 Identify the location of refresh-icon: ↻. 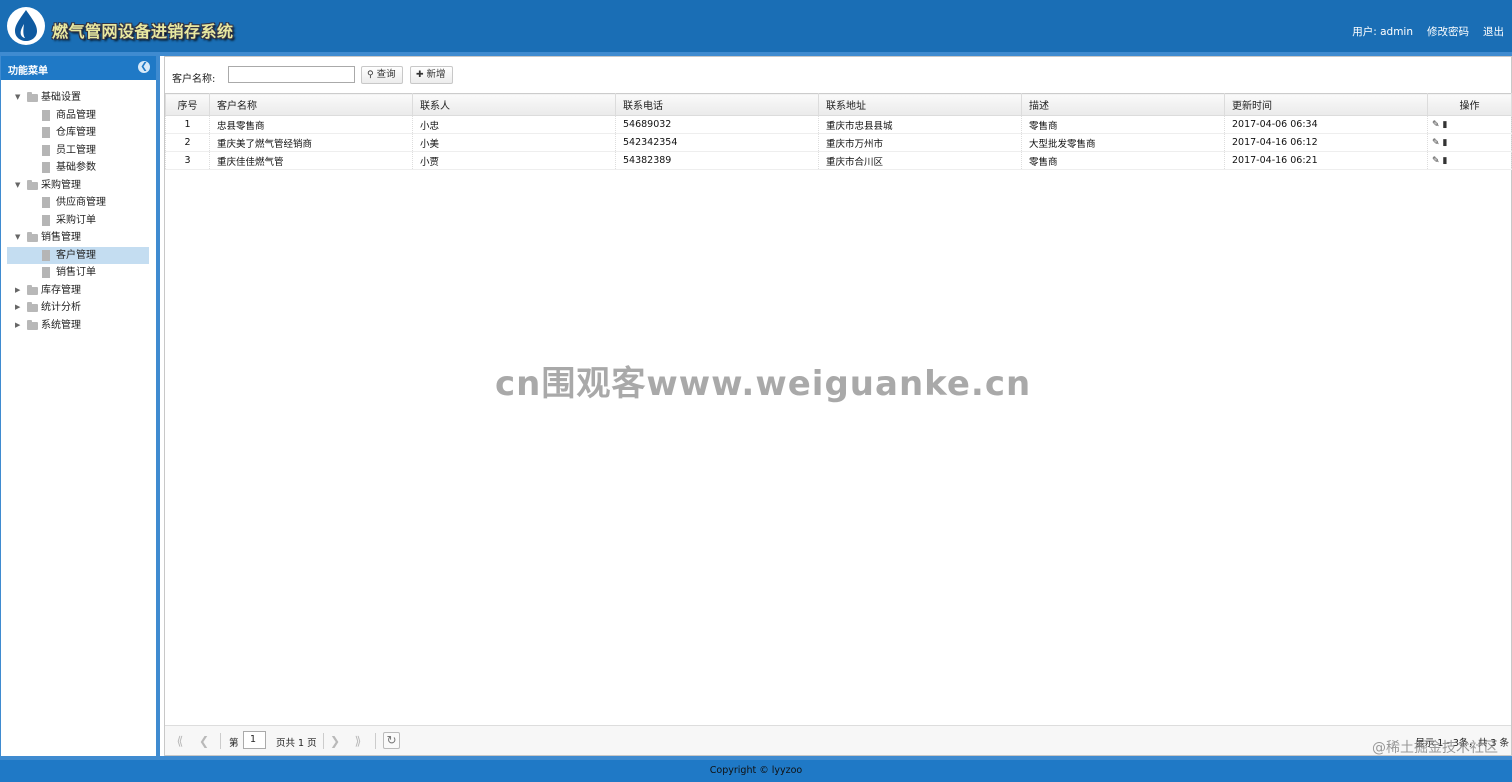
(391, 740).